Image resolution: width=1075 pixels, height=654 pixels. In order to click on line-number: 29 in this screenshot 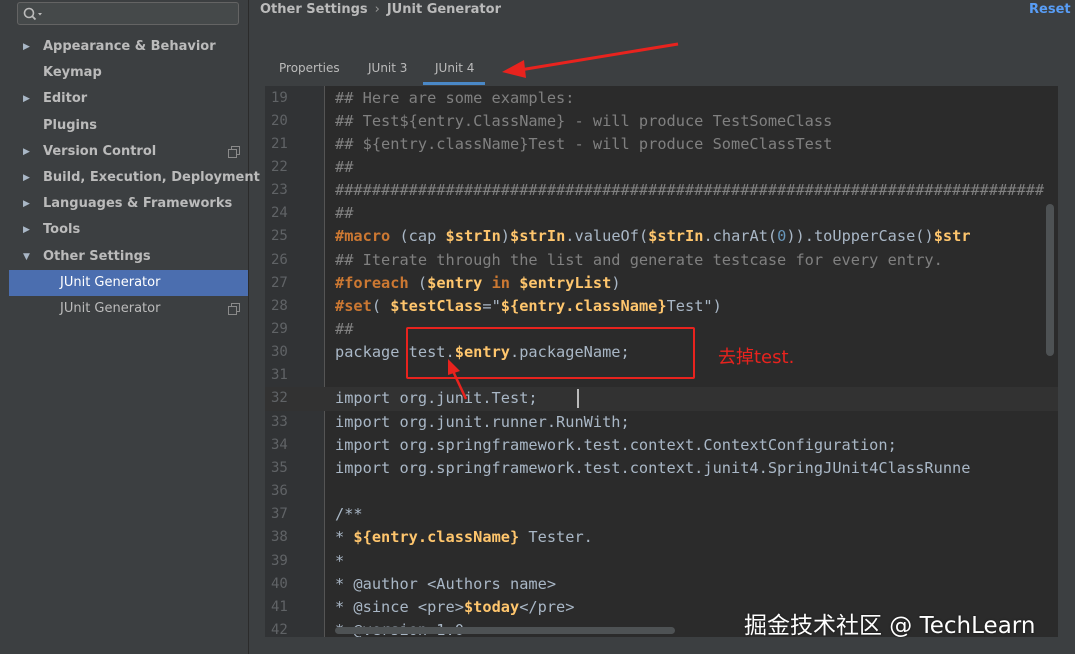, I will do `click(279, 329)`.